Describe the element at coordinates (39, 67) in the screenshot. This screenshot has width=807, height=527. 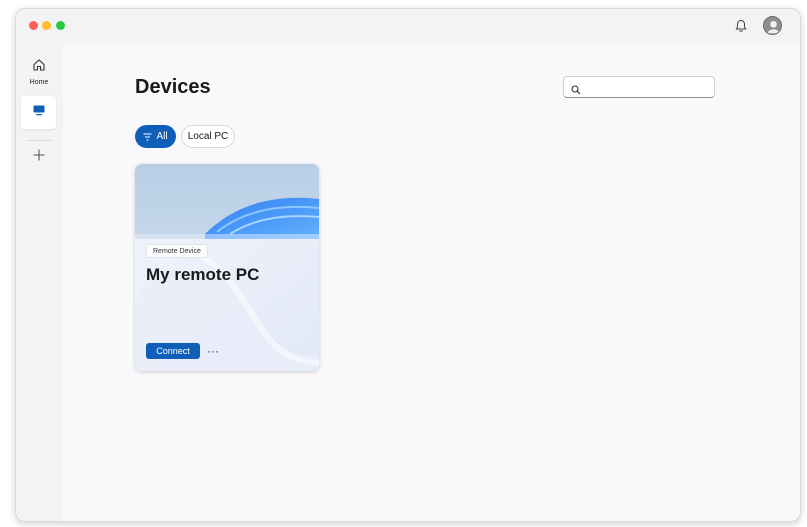
I see `home-icon` at that location.